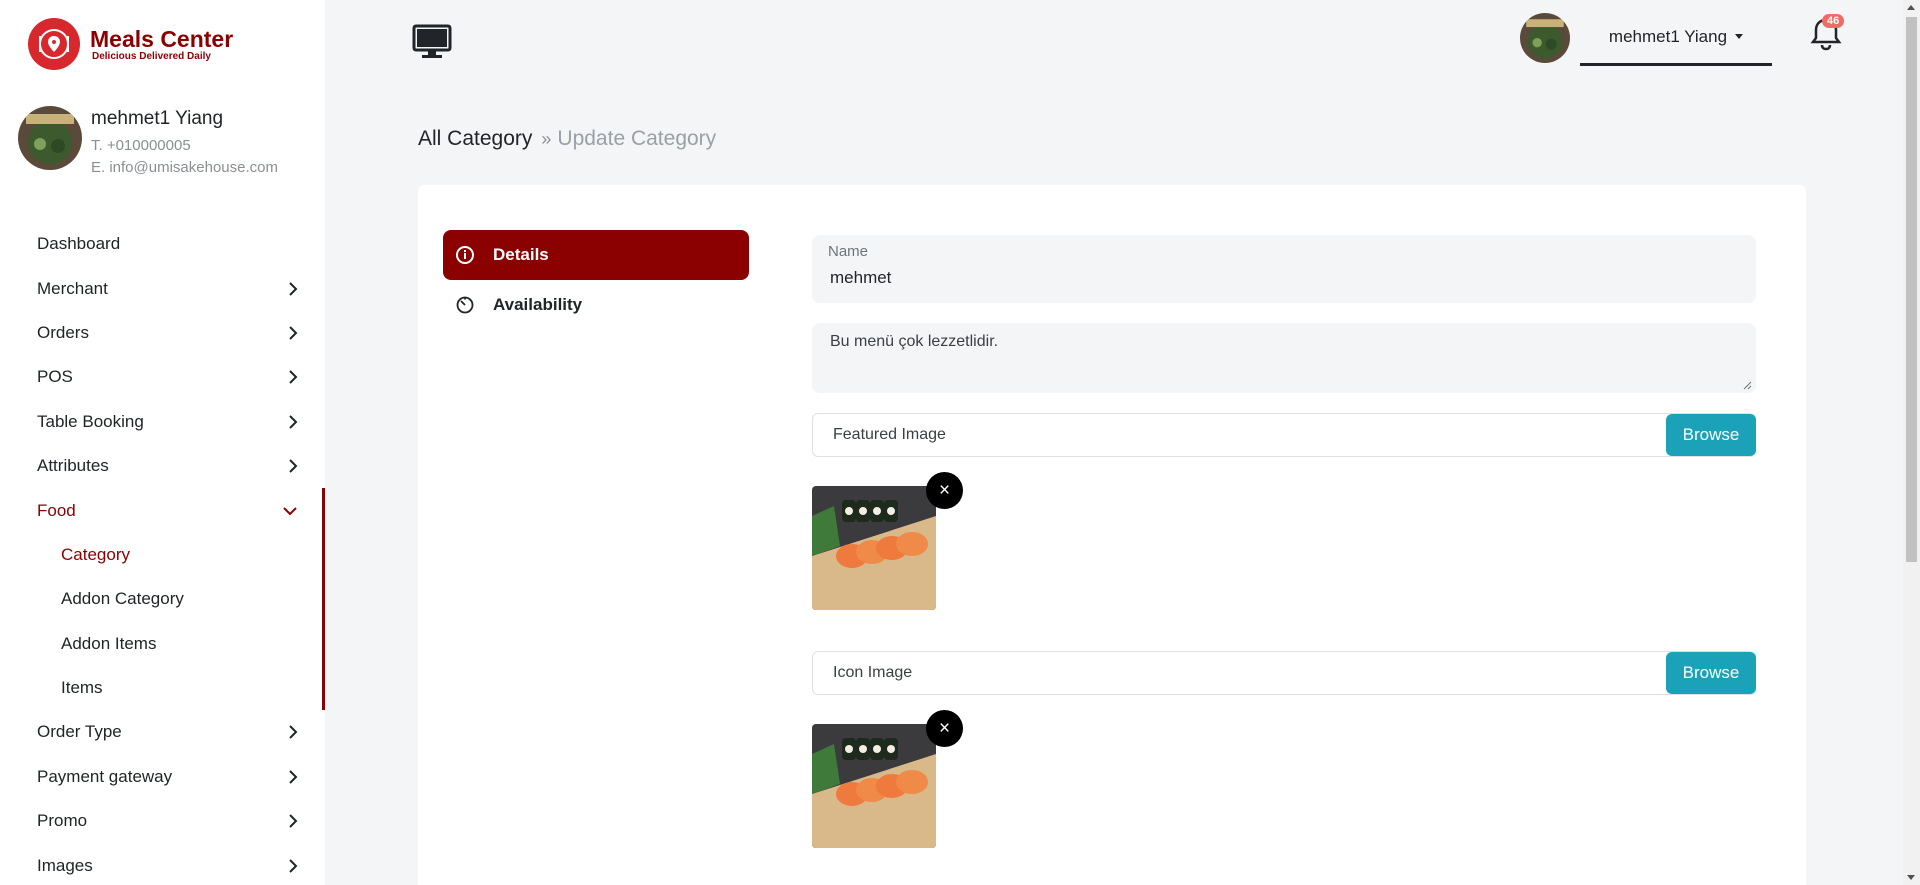 This screenshot has width=1920, height=885. What do you see at coordinates (141, 145) in the screenshot?
I see `profile-phone: T. +010000005` at bounding box center [141, 145].